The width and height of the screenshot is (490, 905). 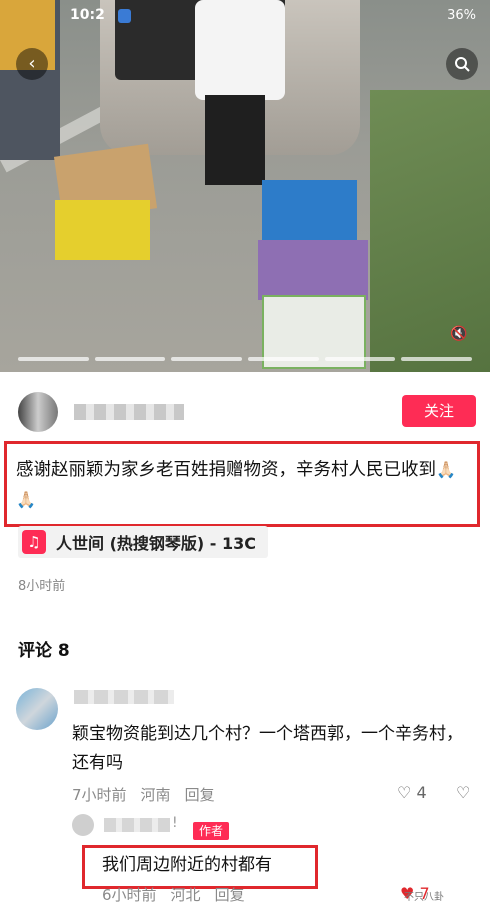 What do you see at coordinates (34, 542) in the screenshot?
I see `music-note-icon: ♫` at bounding box center [34, 542].